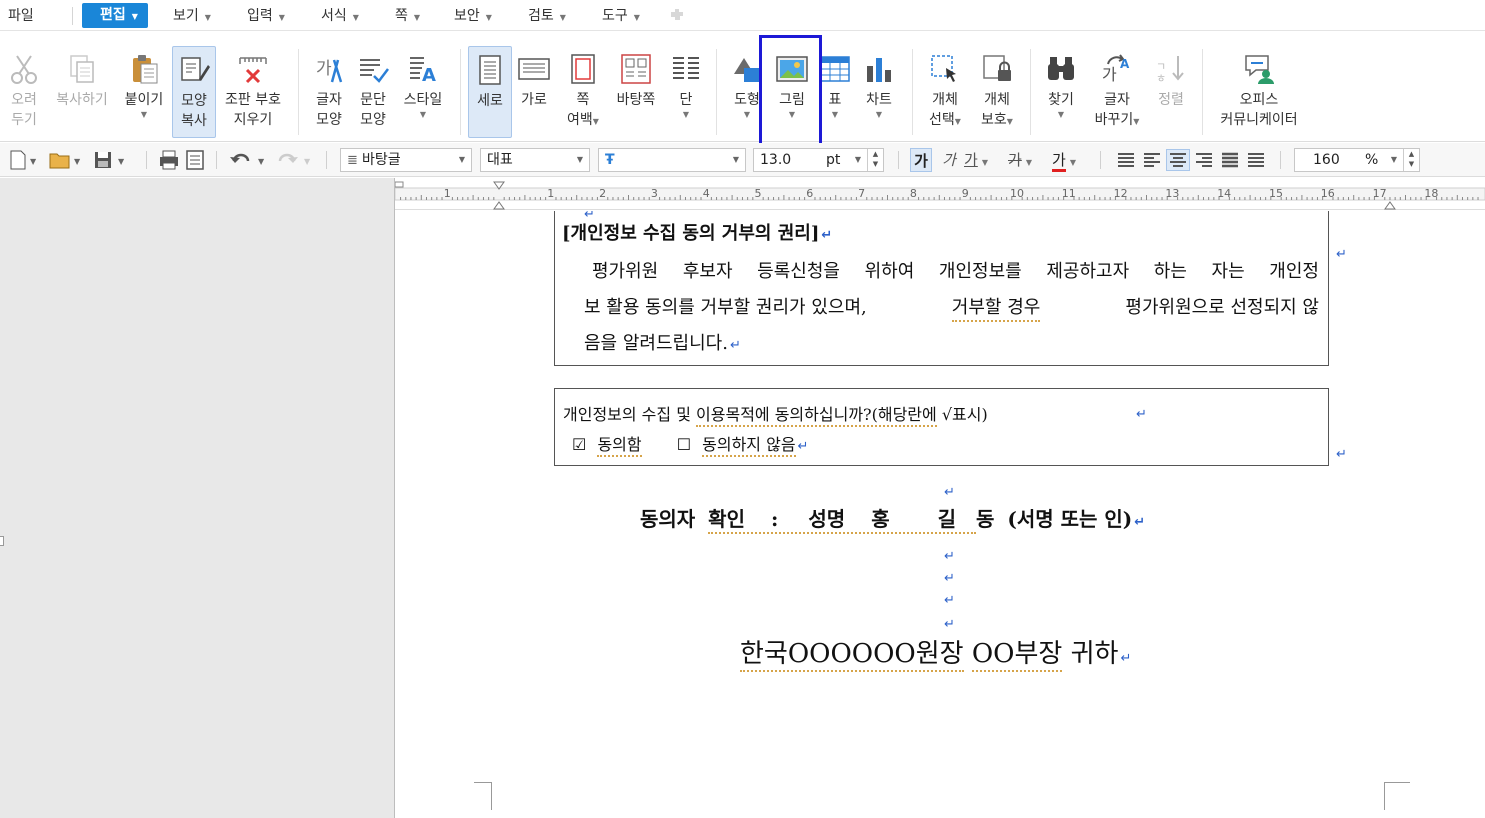 This screenshot has width=1485, height=818. What do you see at coordinates (1109, 74) in the screenshot?
I see `svg-text: 가` at bounding box center [1109, 74].